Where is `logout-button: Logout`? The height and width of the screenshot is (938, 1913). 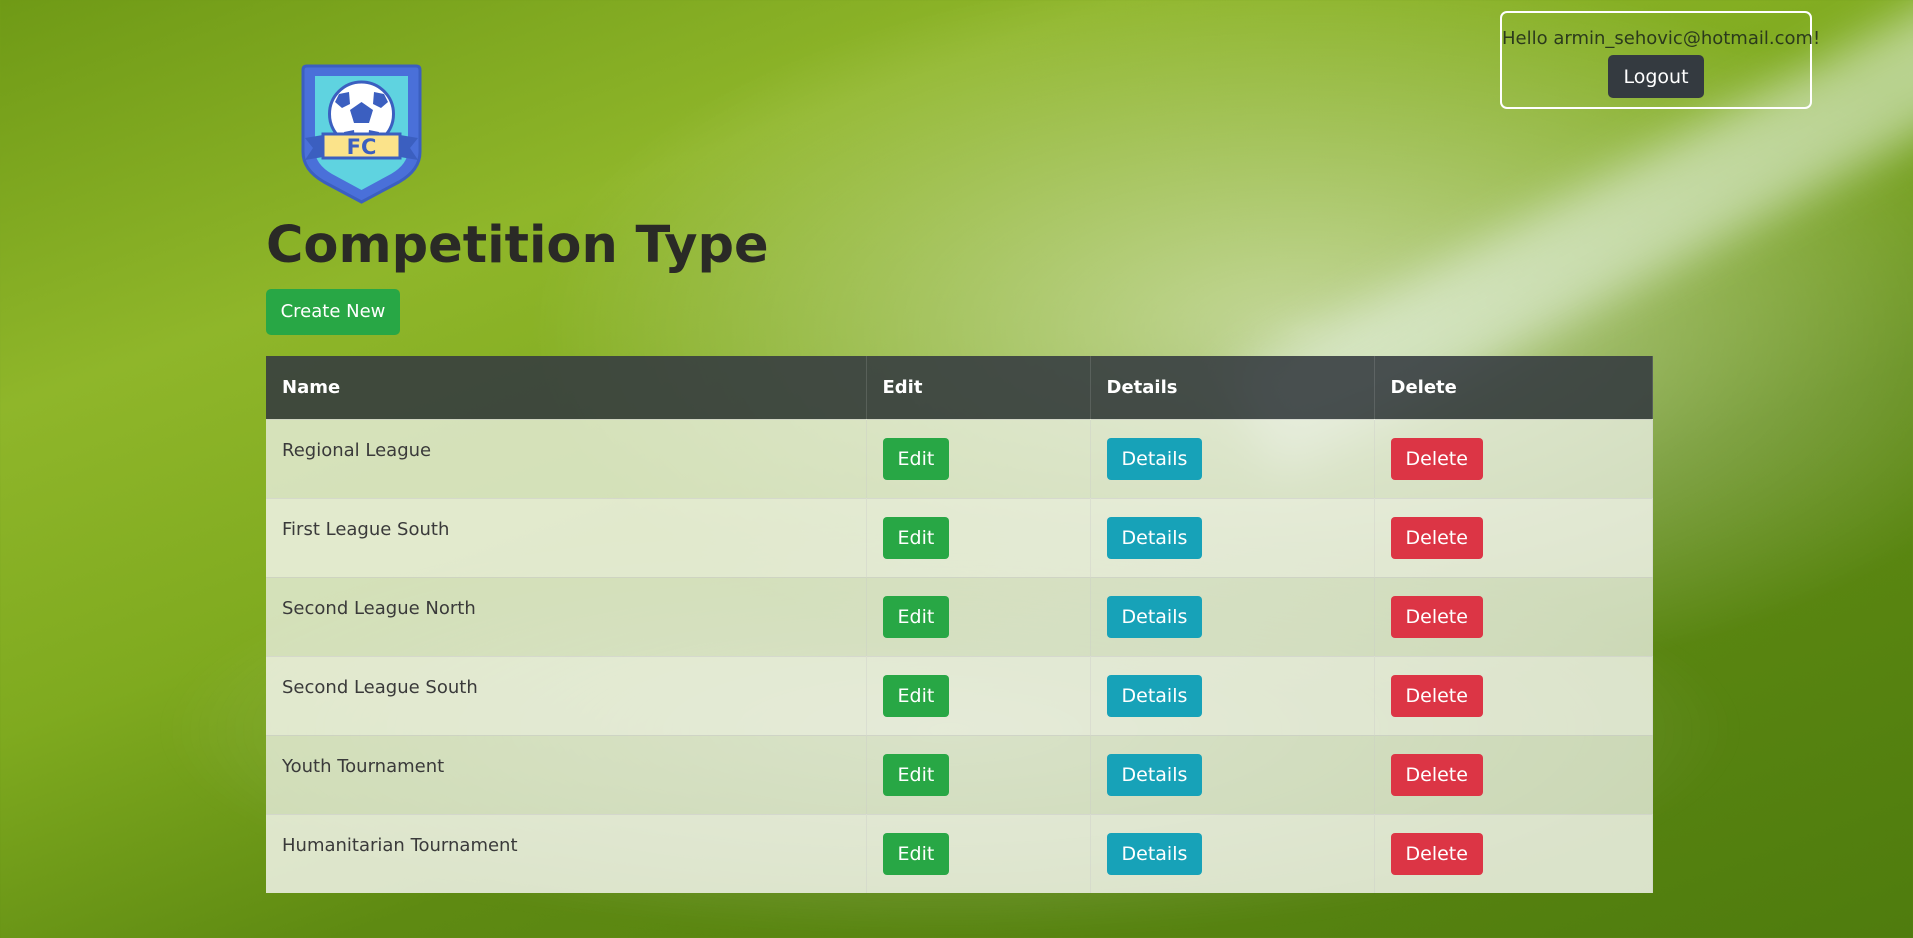 logout-button: Logout is located at coordinates (1656, 76).